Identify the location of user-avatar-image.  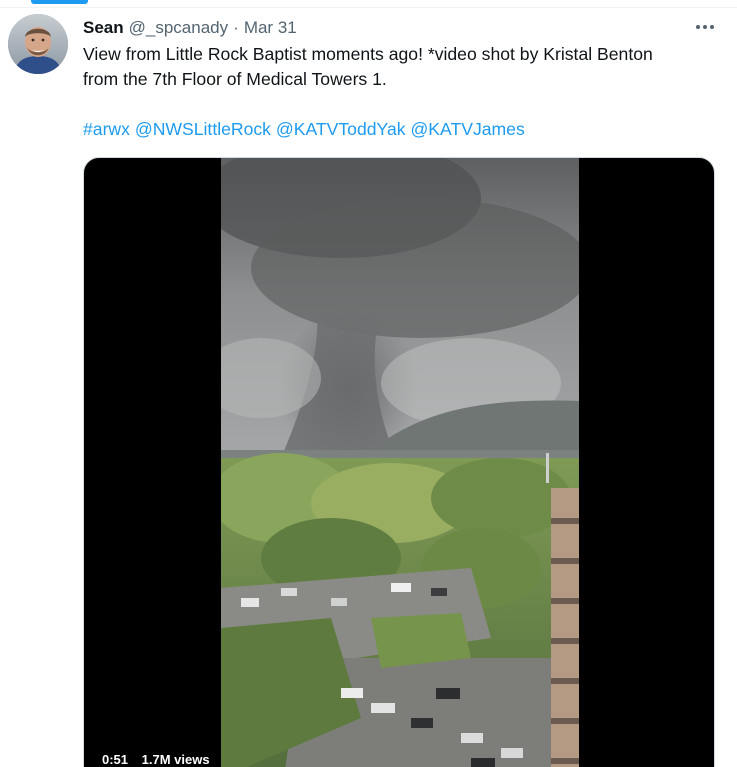
(38, 44).